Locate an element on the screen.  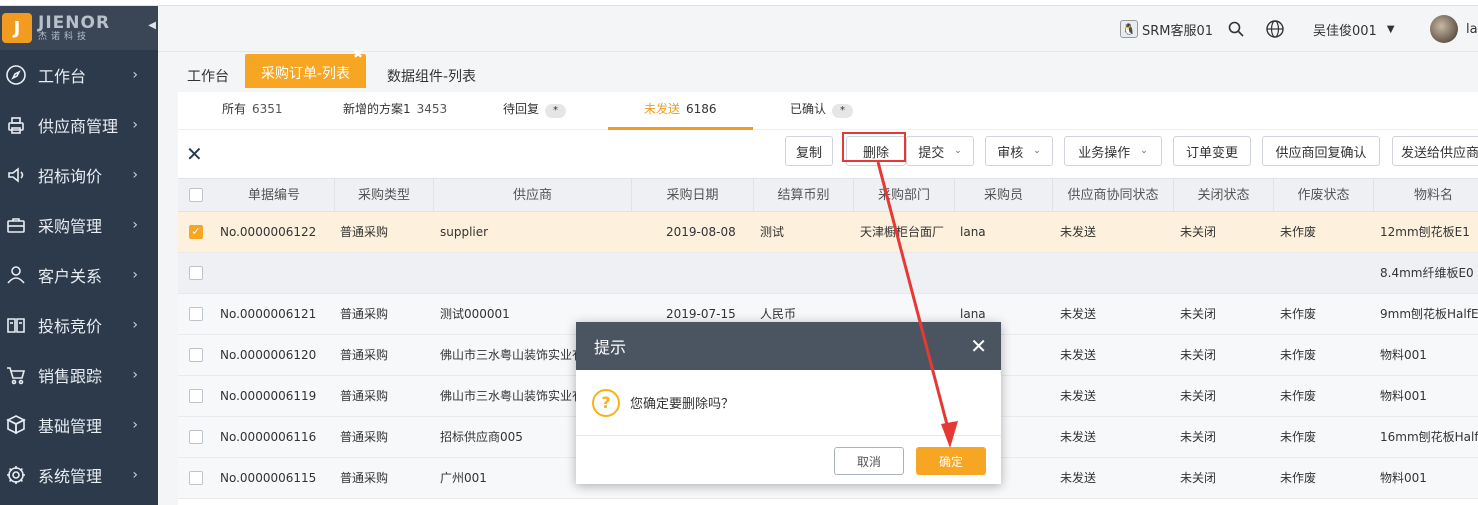
subtab-all: 所有 6351 is located at coordinates (252, 115).